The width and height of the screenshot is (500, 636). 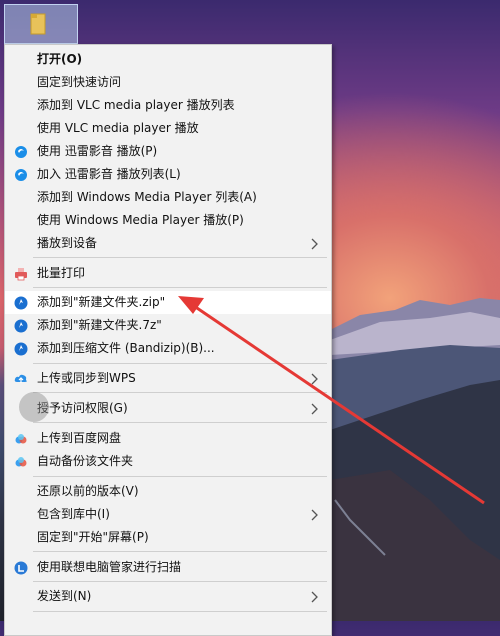 I want to click on menu-item-include-in-library: 包含到库中(I), so click(x=168, y=514).